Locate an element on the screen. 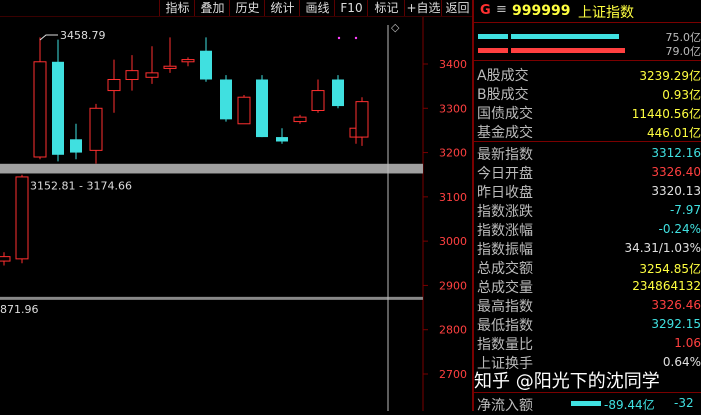 The image size is (701, 415). toolbar-button-2: 历史 is located at coordinates (247, 8).